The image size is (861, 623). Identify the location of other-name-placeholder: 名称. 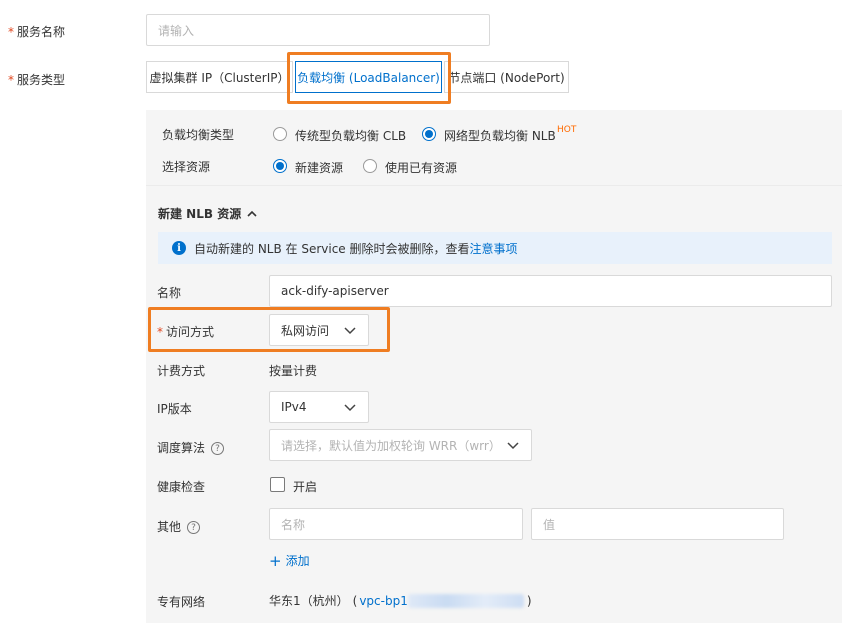
(293, 524).